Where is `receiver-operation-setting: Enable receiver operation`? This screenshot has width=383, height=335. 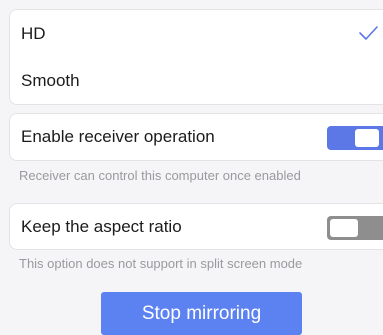
receiver-operation-setting: Enable receiver operation is located at coordinates (196, 137).